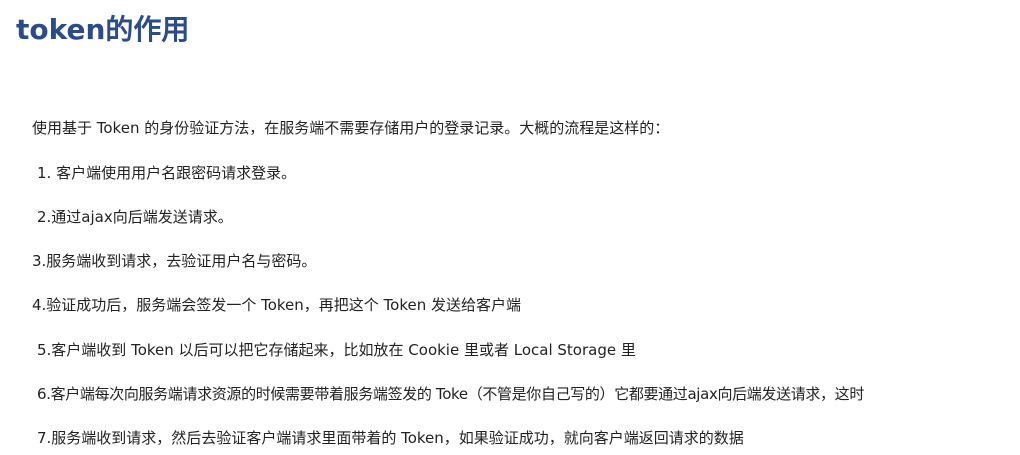 Image resolution: width=1020 pixels, height=455 pixels. Describe the element at coordinates (103, 29) in the screenshot. I see `page-title: token的作用` at that location.